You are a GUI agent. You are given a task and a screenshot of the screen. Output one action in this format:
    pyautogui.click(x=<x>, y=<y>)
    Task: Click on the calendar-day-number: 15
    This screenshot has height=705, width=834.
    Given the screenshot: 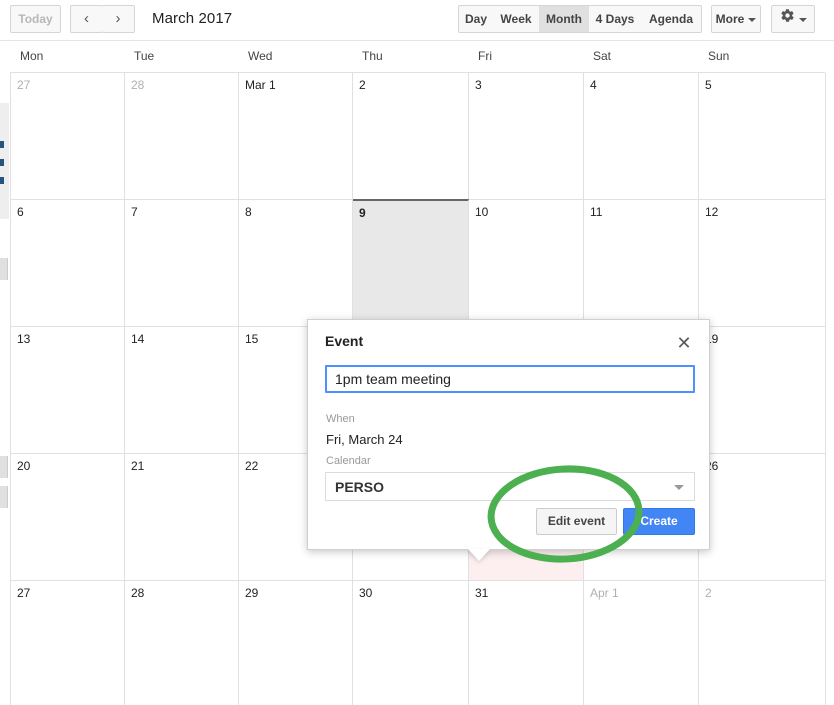 What is the action you would take?
    pyautogui.click(x=252, y=339)
    